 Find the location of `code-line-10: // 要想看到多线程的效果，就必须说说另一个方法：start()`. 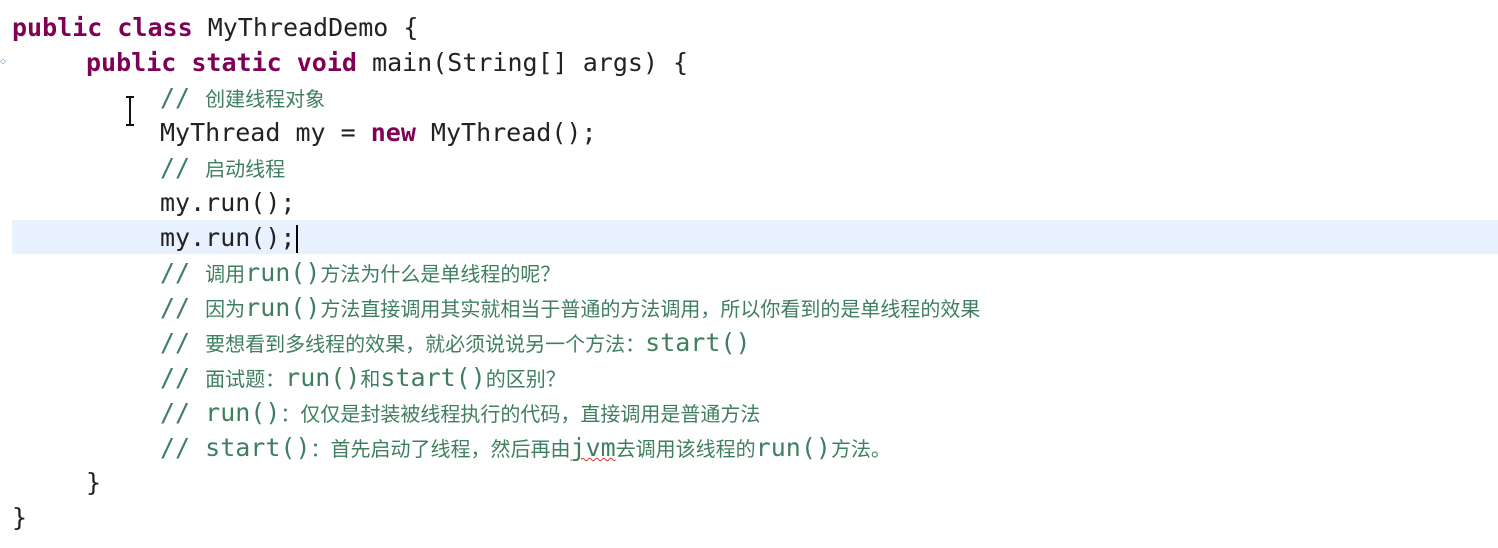

code-line-10: // 要想看到多线程的效果，就必须说说另一个方法：start() is located at coordinates (455, 342).